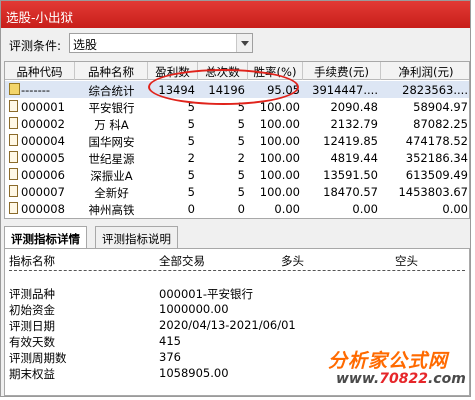  Describe the element at coordinates (194, 309) in the screenshot. I see `detail-value: 1000000.00` at that location.